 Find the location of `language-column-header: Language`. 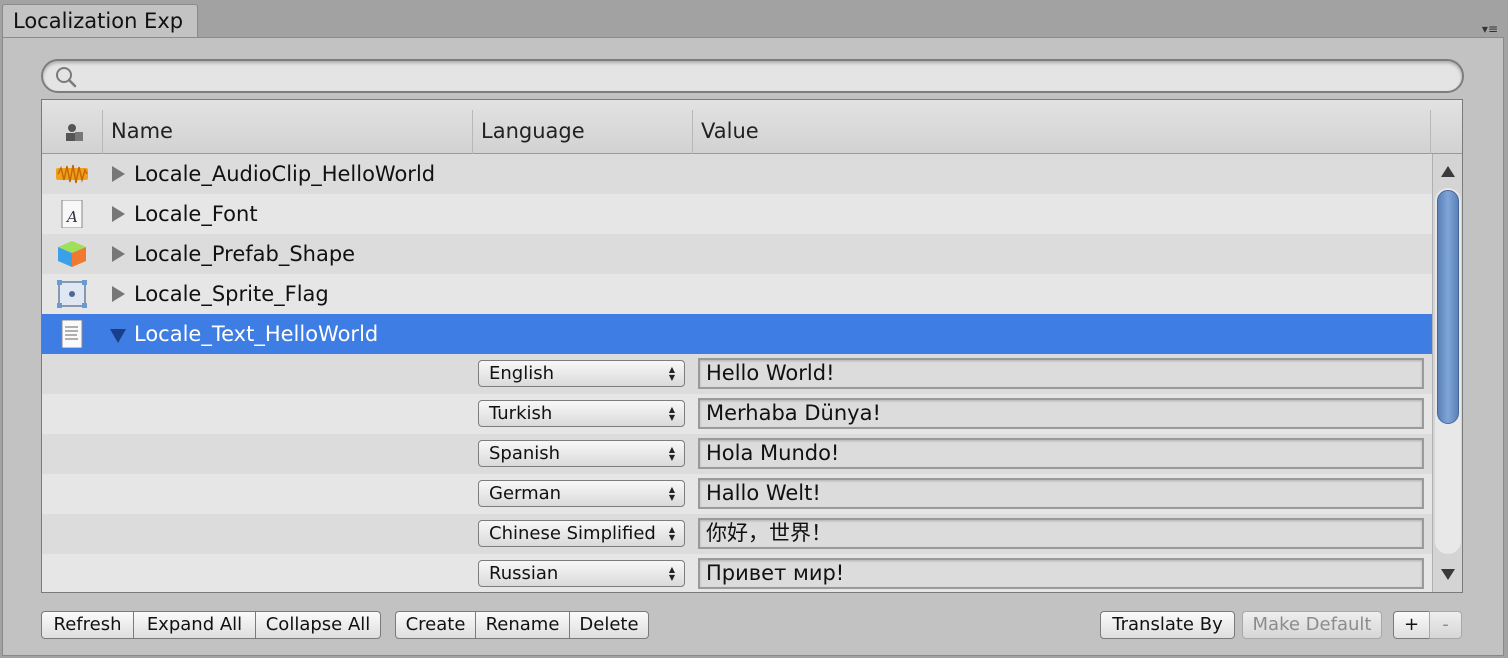

language-column-header: Language is located at coordinates (582, 132).